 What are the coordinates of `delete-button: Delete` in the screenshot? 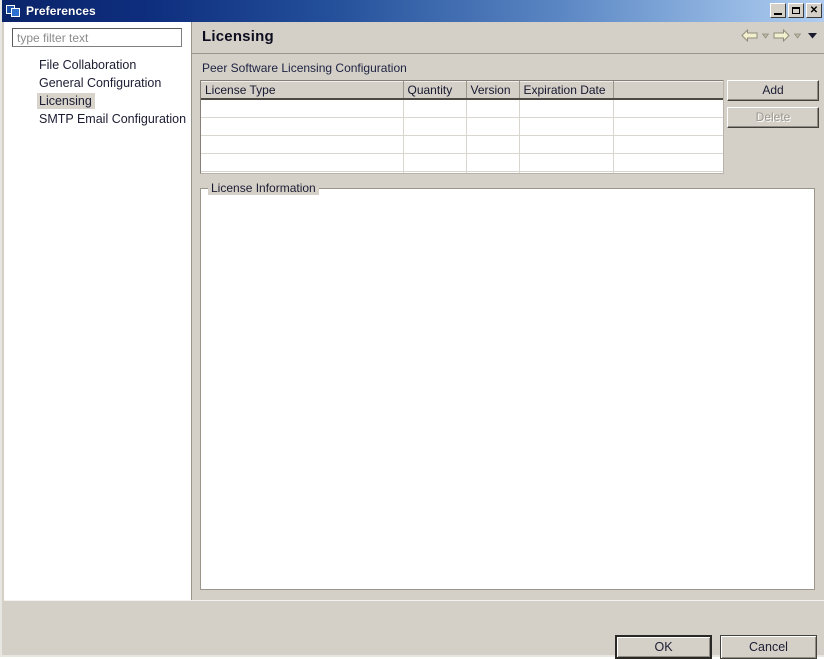 It's located at (773, 117).